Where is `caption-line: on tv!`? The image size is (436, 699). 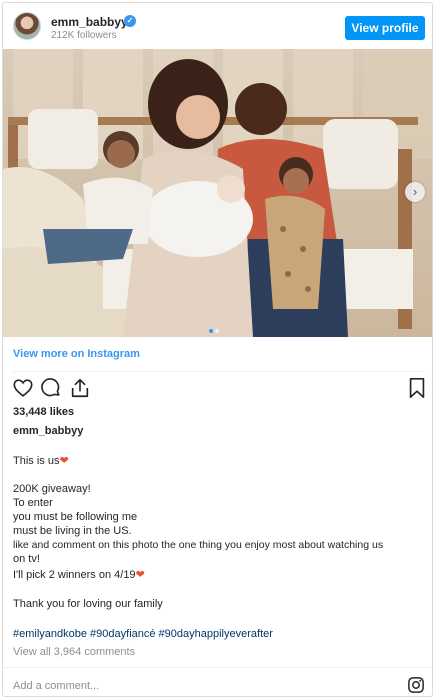
caption-line: on tv! is located at coordinates (26, 559).